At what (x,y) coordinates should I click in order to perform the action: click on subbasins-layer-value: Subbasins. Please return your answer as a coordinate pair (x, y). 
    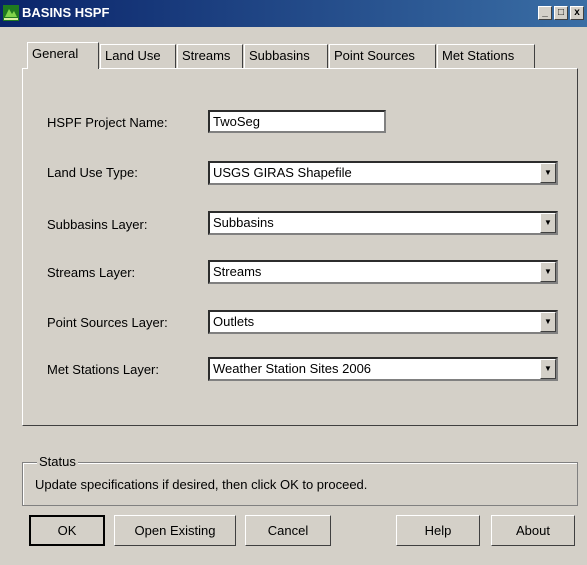
    Looking at the image, I should click on (243, 222).